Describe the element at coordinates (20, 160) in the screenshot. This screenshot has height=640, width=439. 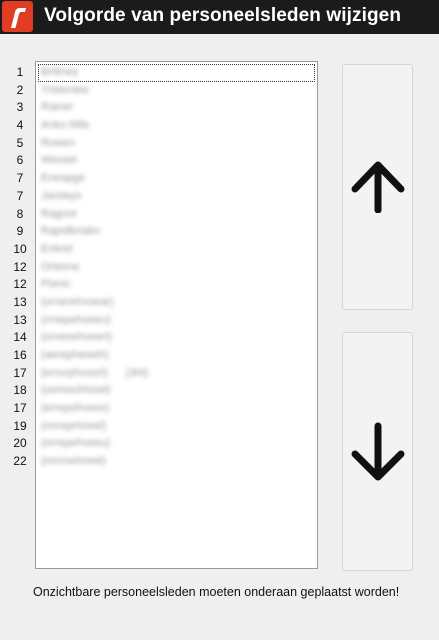
I see `order-number: 6` at that location.